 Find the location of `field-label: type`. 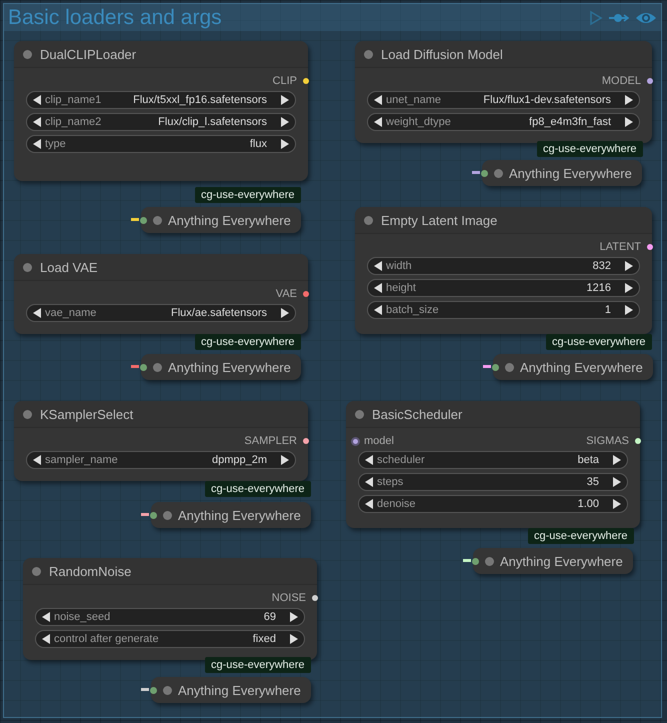

field-label: type is located at coordinates (56, 144).